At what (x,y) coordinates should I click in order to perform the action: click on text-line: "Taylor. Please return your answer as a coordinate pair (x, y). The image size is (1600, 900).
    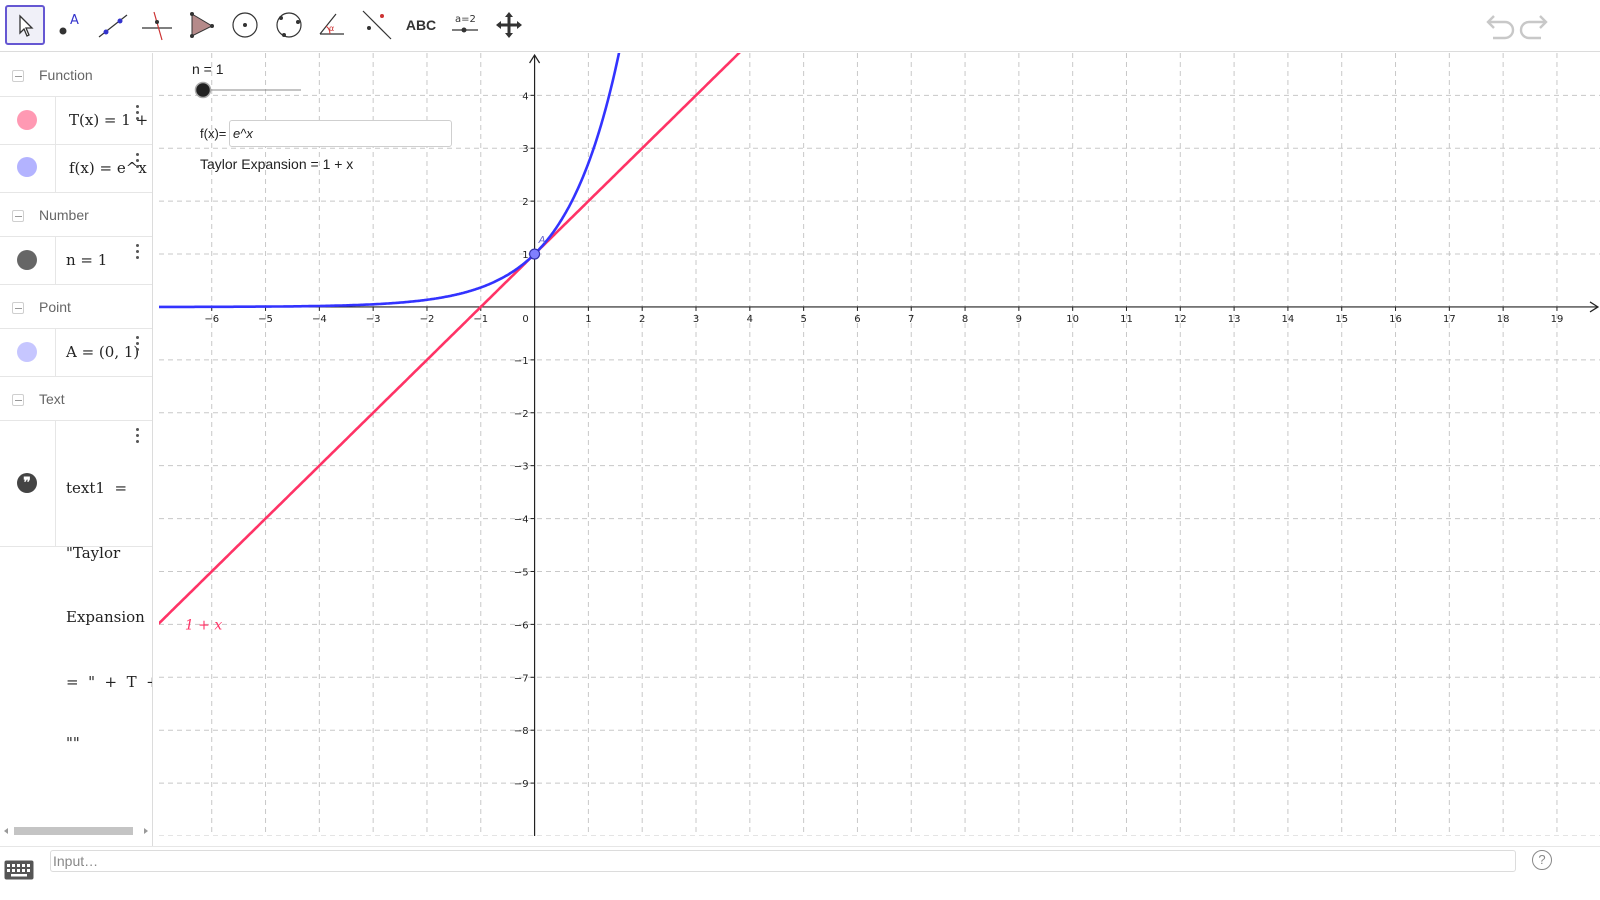
    Looking at the image, I should click on (93, 552).